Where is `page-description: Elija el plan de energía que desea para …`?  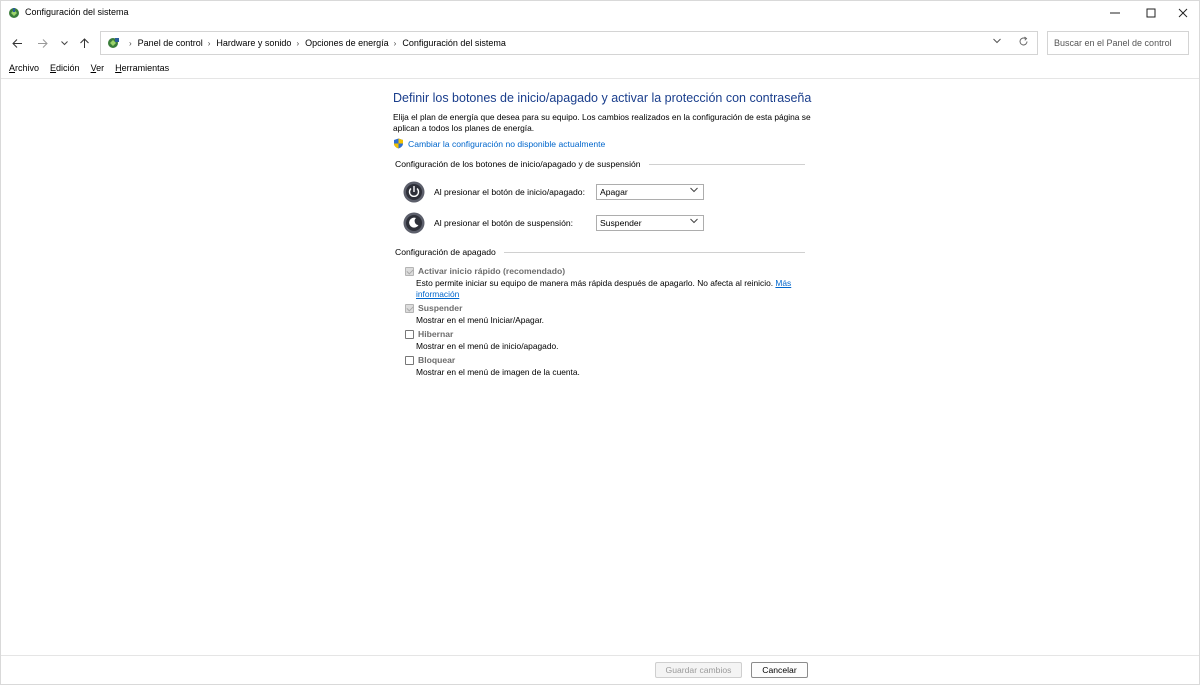
page-description: Elija el plan de energía que desea para … is located at coordinates (603, 123).